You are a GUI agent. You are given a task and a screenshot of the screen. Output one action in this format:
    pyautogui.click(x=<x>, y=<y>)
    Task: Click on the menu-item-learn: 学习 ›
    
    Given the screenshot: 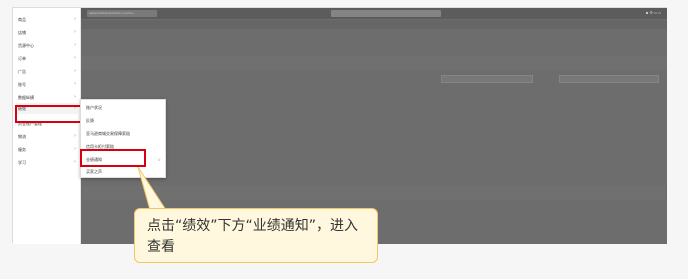 What is the action you would take?
    pyautogui.click(x=47, y=162)
    